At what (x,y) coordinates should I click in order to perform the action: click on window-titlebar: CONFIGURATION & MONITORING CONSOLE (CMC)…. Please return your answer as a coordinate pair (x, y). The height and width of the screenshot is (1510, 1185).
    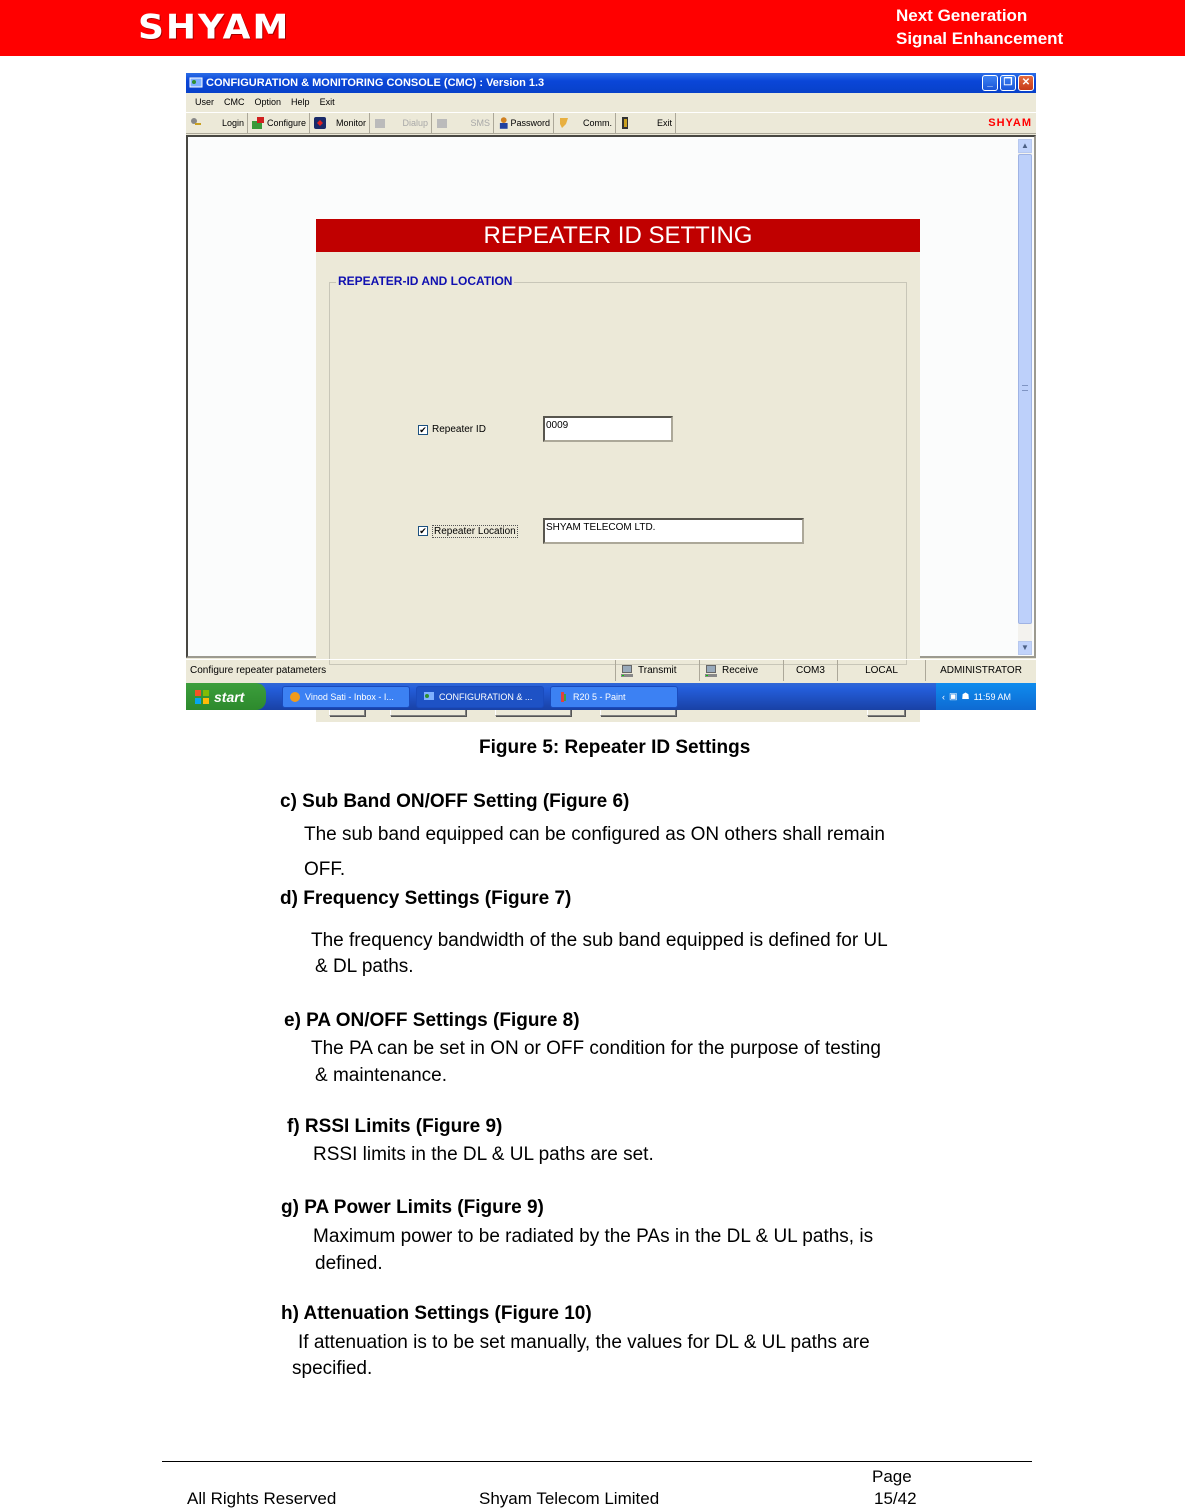
    Looking at the image, I should click on (611, 83).